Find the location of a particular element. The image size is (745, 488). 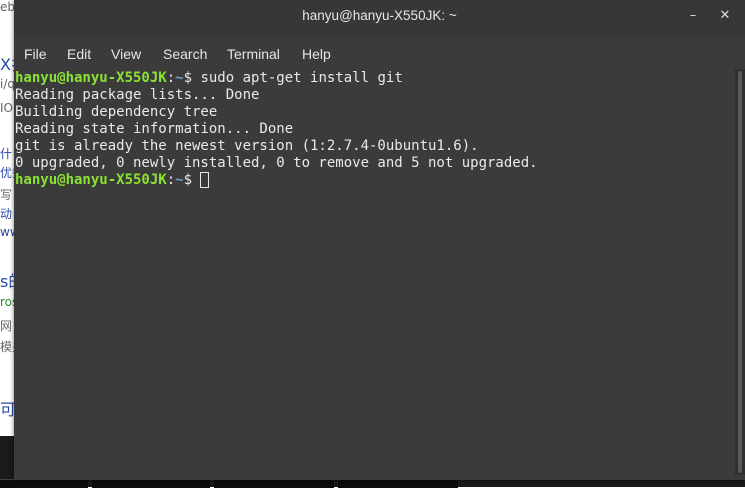

title-bar: hanyu@hanyu-X550JK: ~ – ✕ is located at coordinates (379, 18).